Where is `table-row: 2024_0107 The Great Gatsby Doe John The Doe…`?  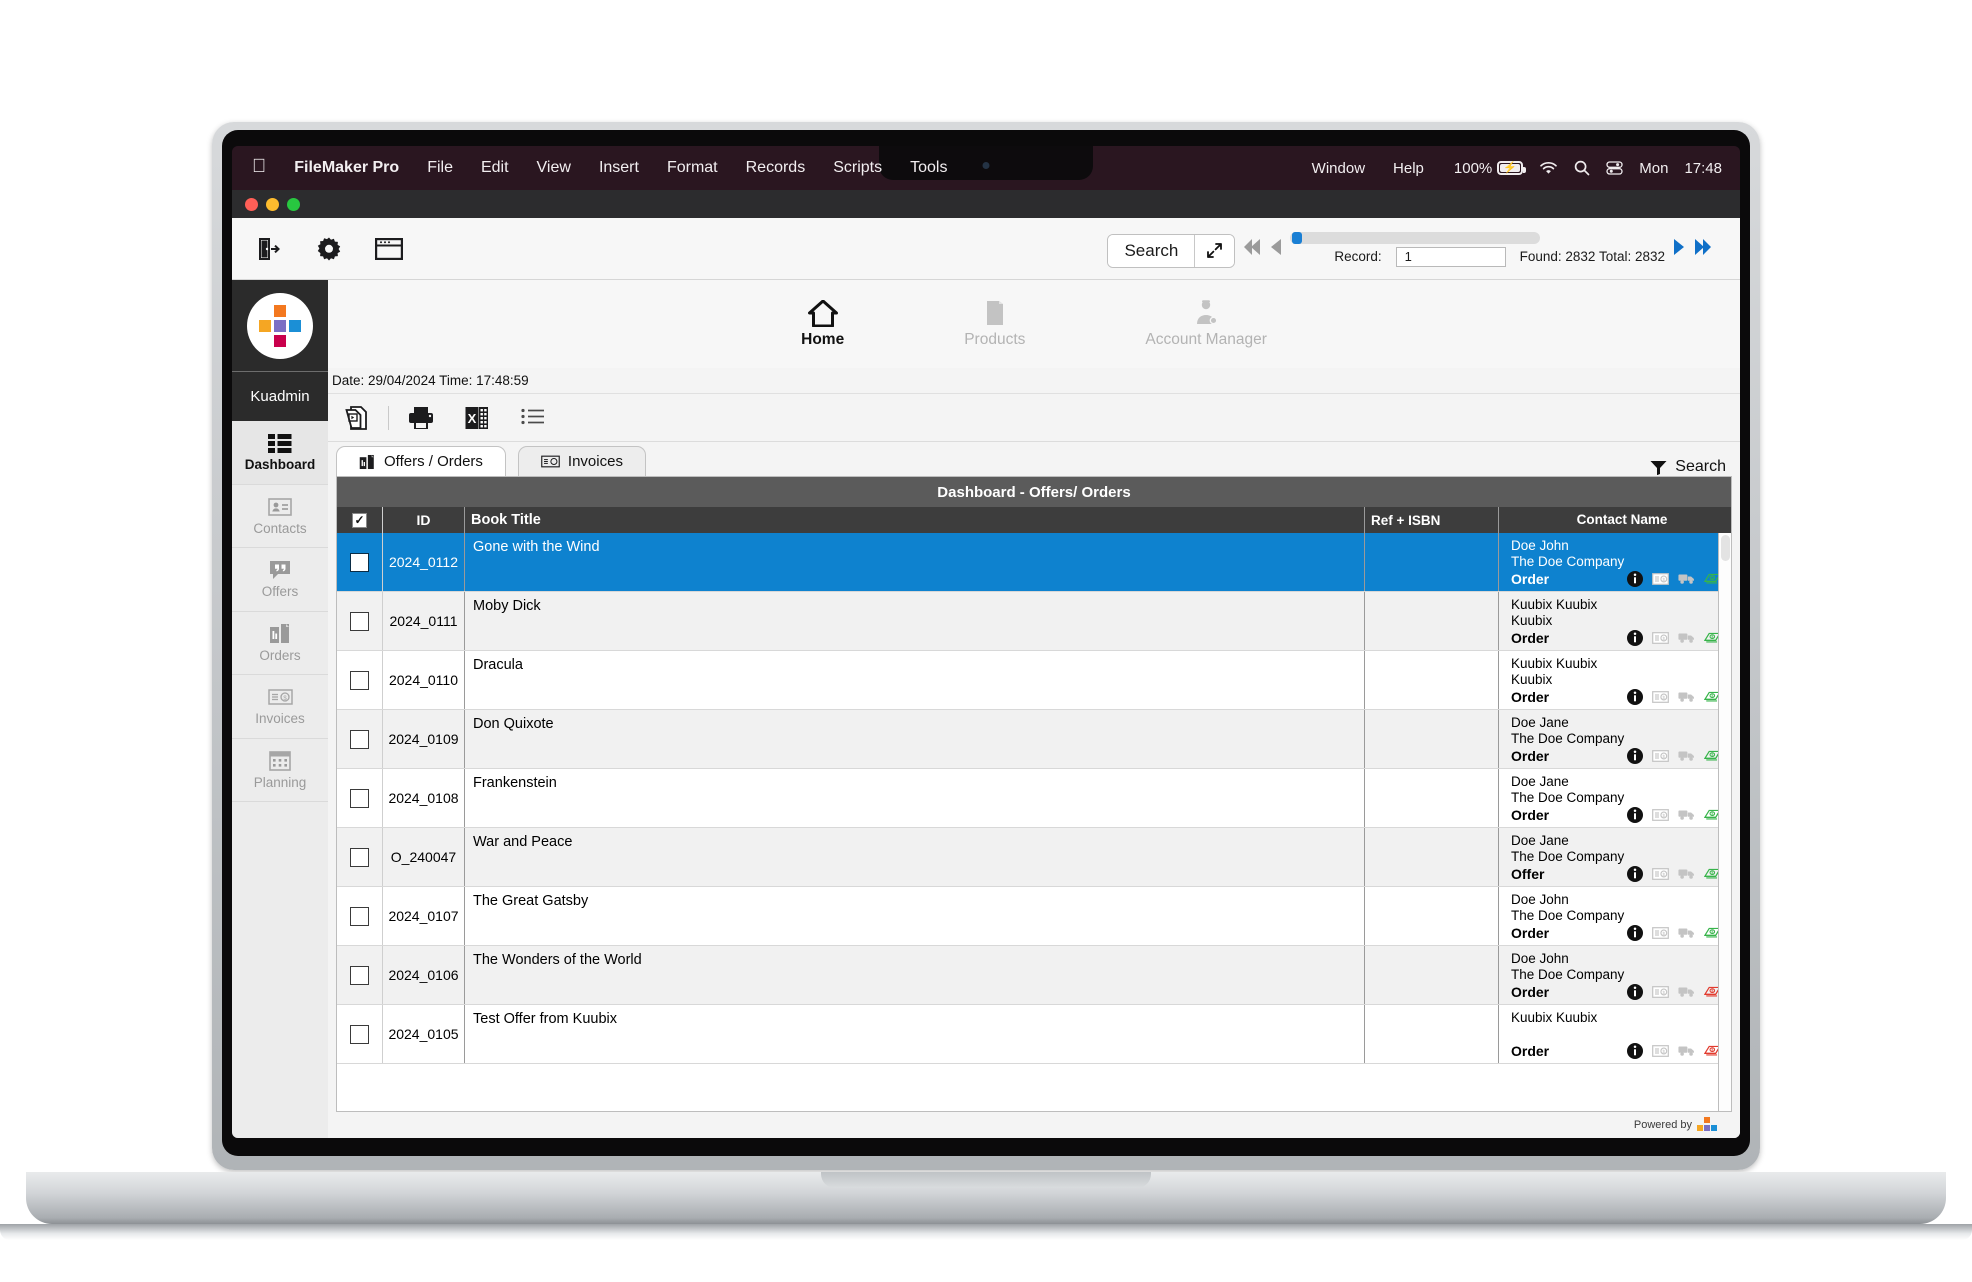 table-row: 2024_0107 The Great Gatsby Doe John The Doe… is located at coordinates (1034, 916).